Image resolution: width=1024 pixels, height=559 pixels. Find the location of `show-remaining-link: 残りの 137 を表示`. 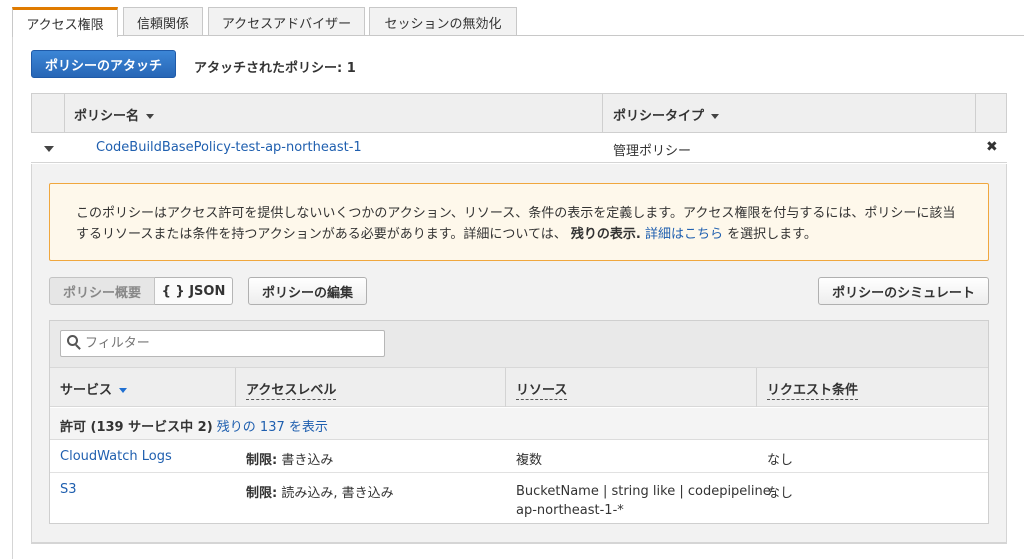

show-remaining-link: 残りの 137 を表示 is located at coordinates (272, 427).